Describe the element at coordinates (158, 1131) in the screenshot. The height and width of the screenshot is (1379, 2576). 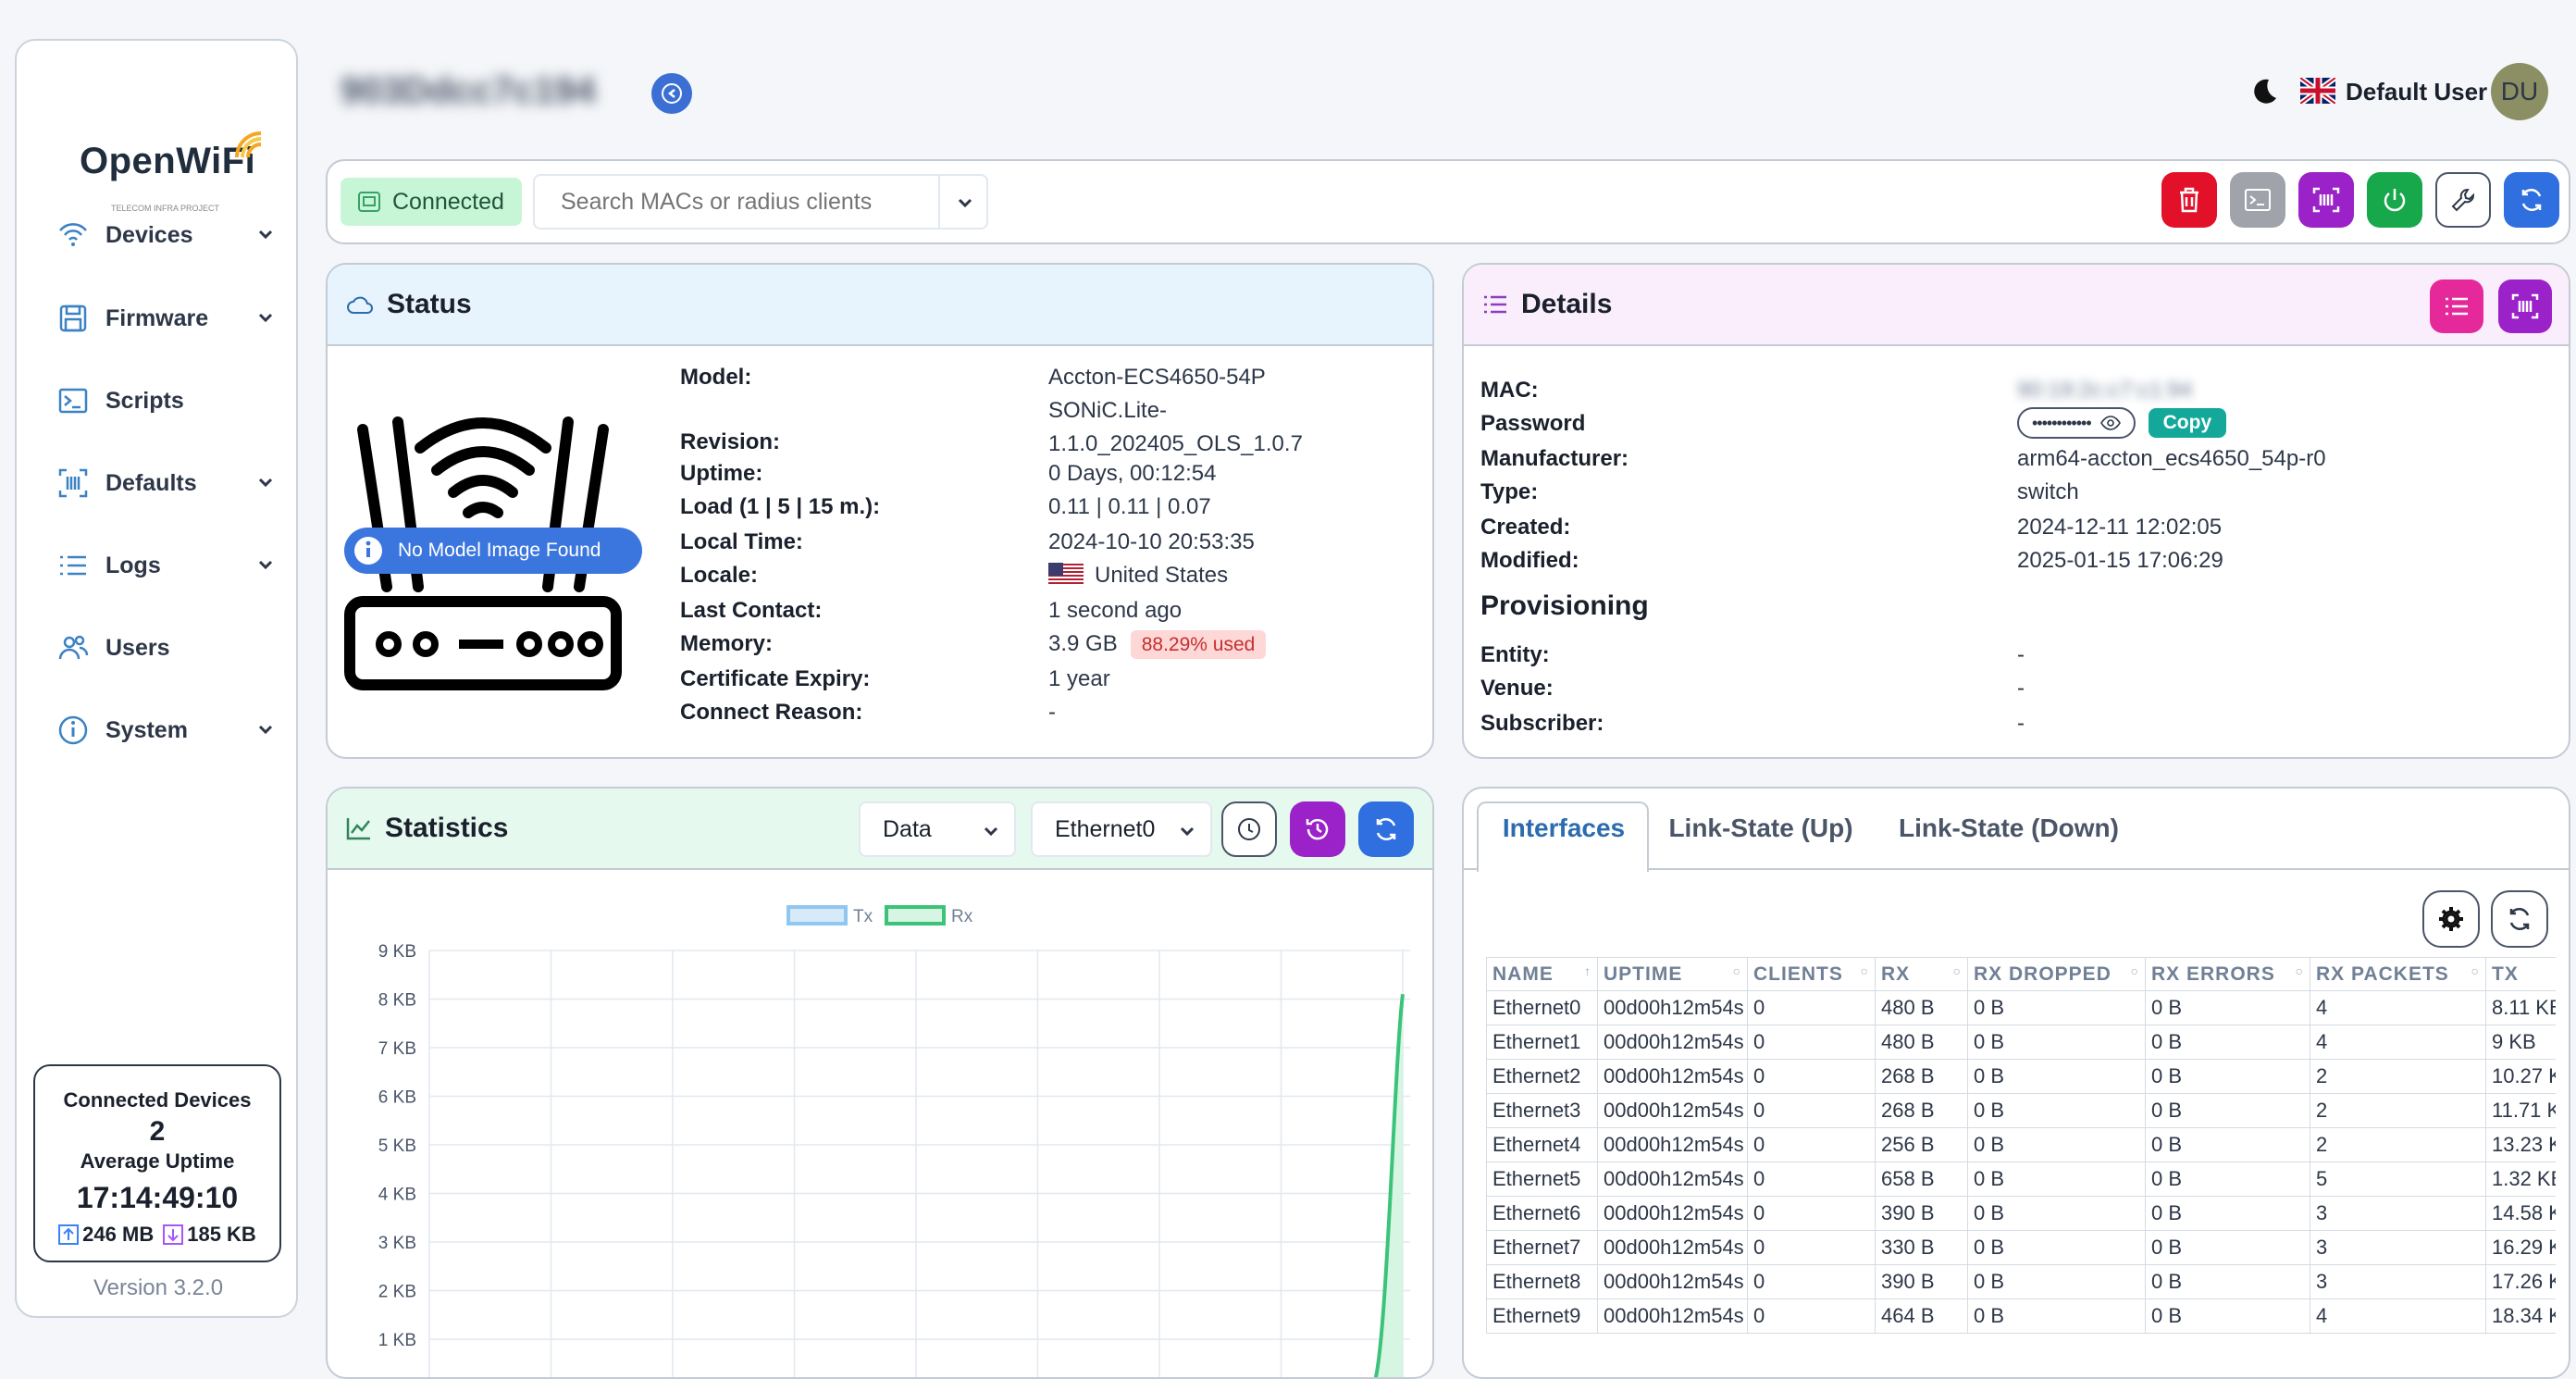
I see `connected-devices-value: 2` at that location.